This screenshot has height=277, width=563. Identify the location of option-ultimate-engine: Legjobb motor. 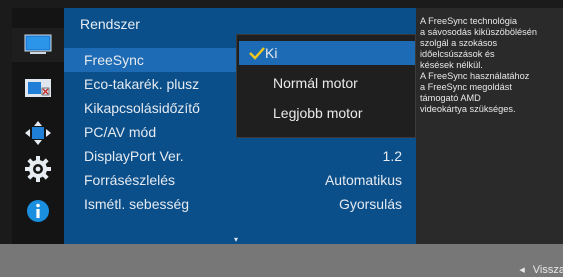
(327, 113).